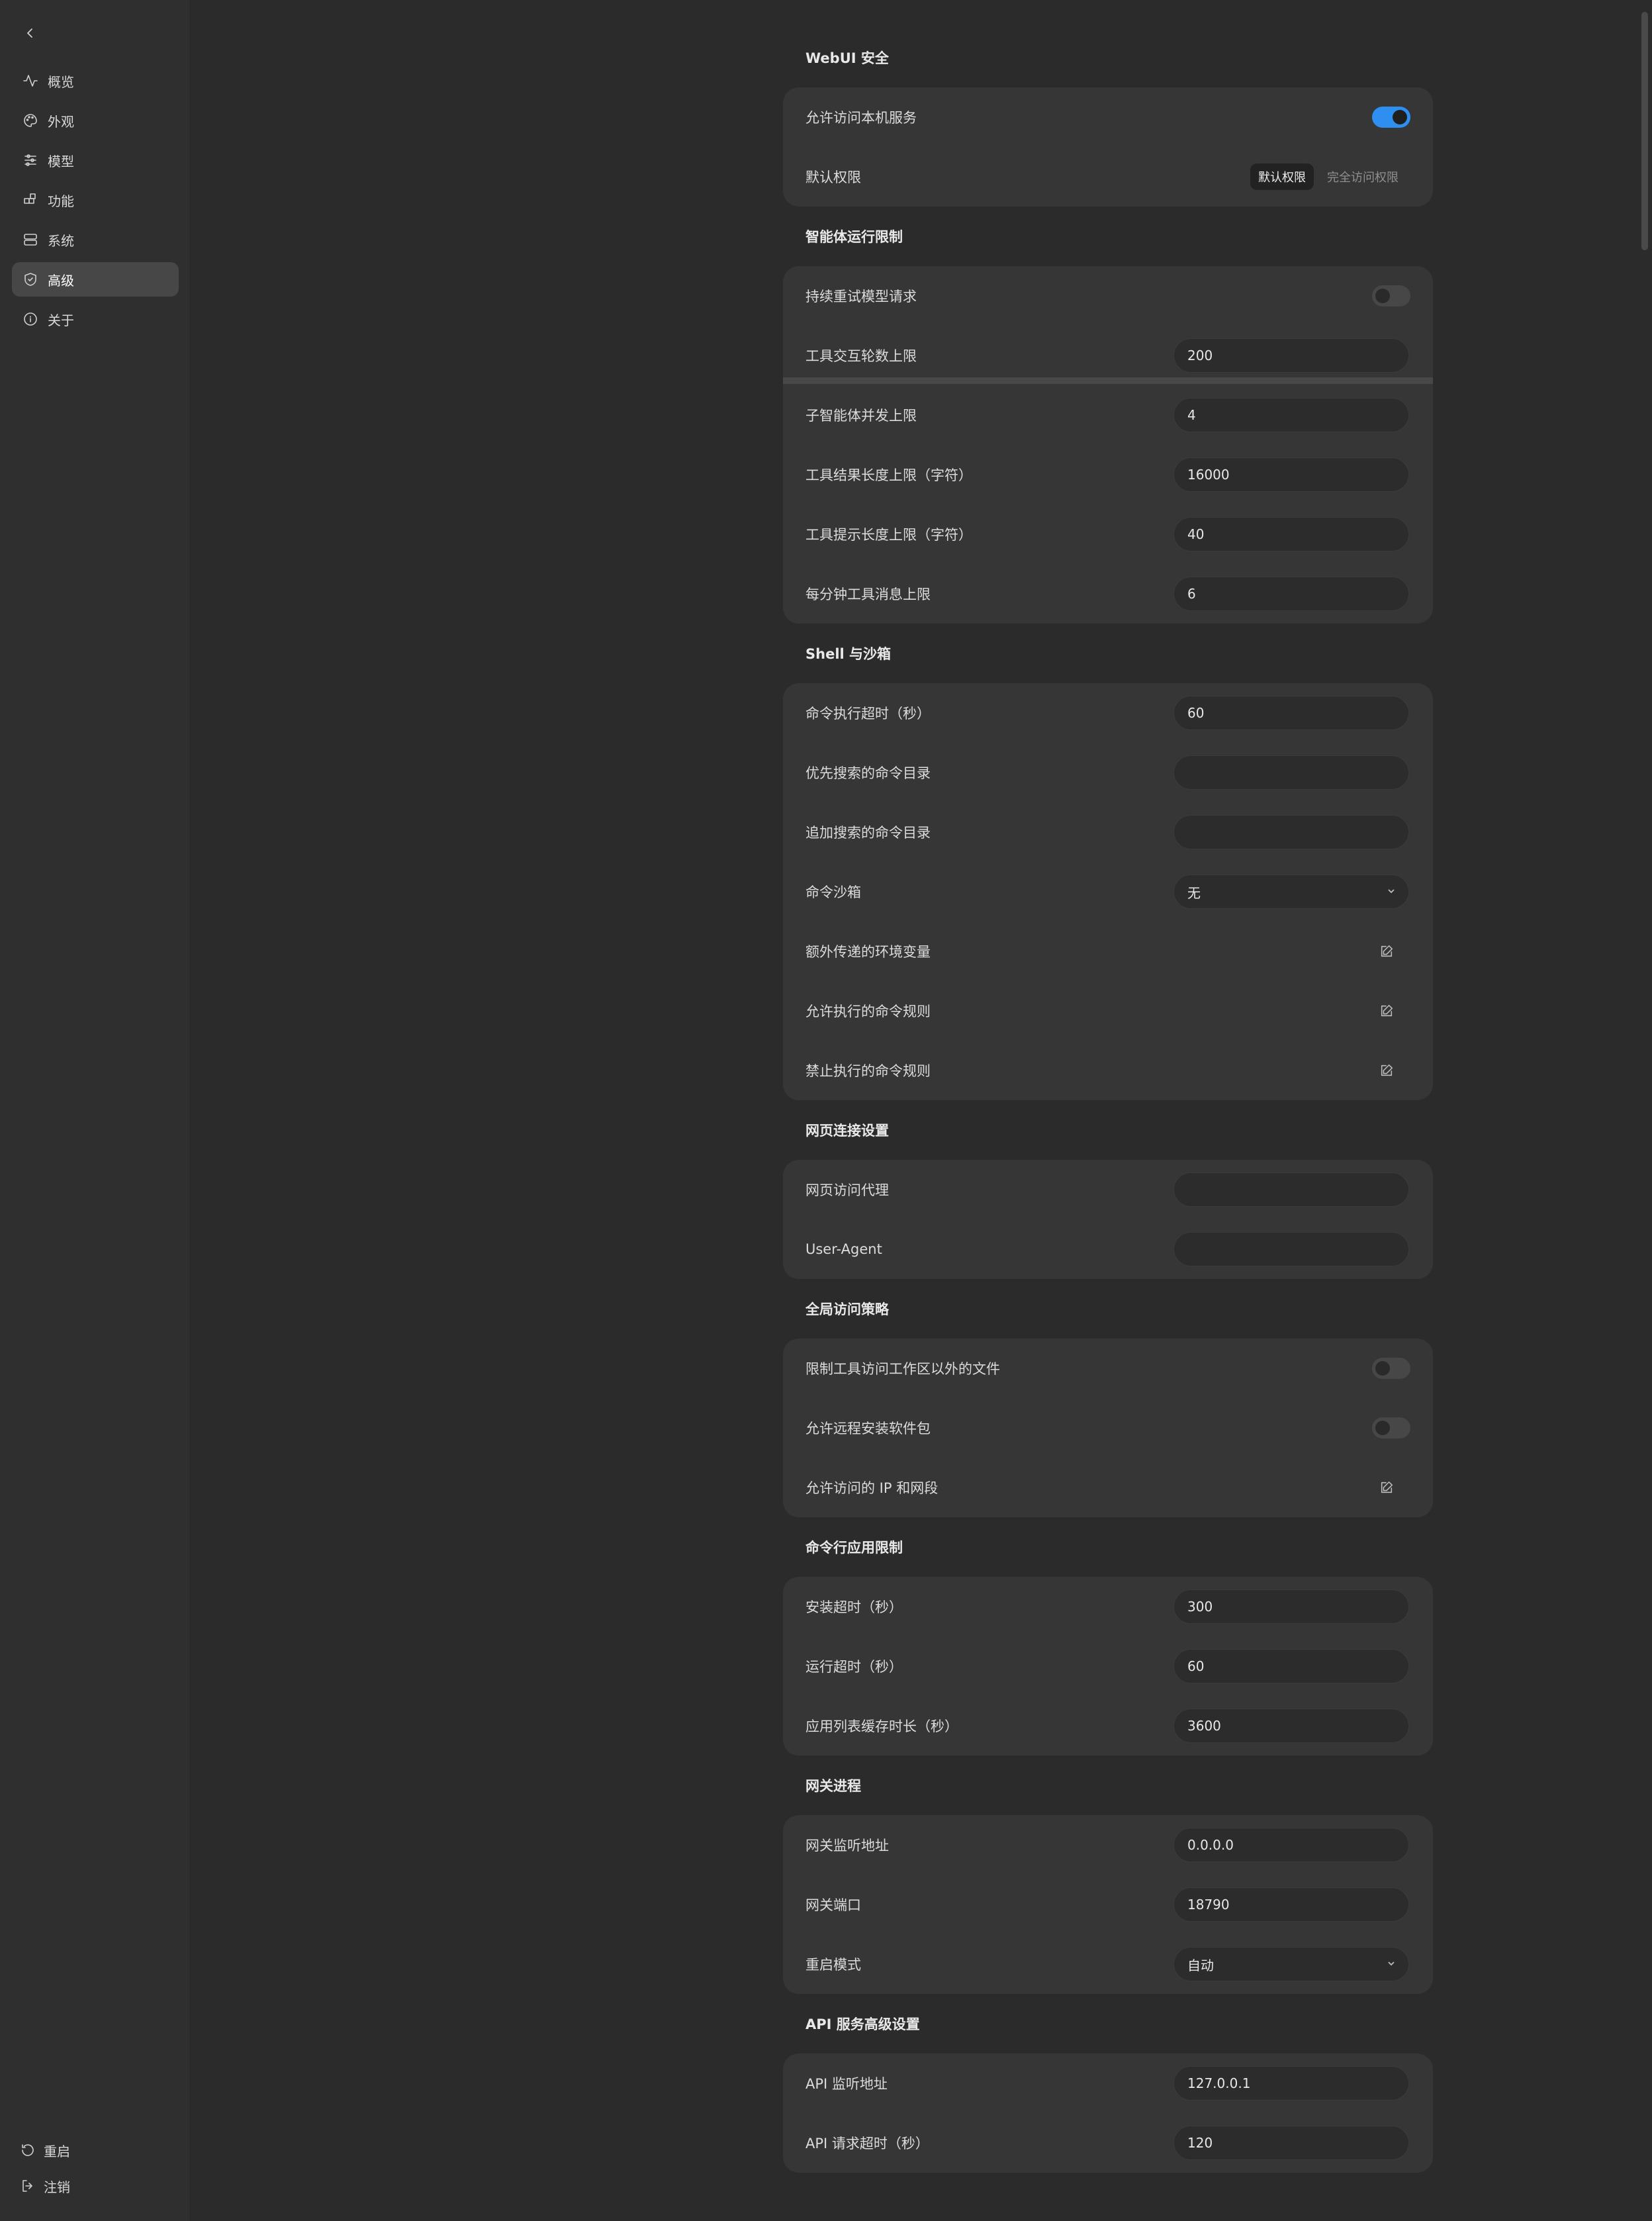  Describe the element at coordinates (1291, 832) in the screenshot. I see `extra-dirs-input` at that location.